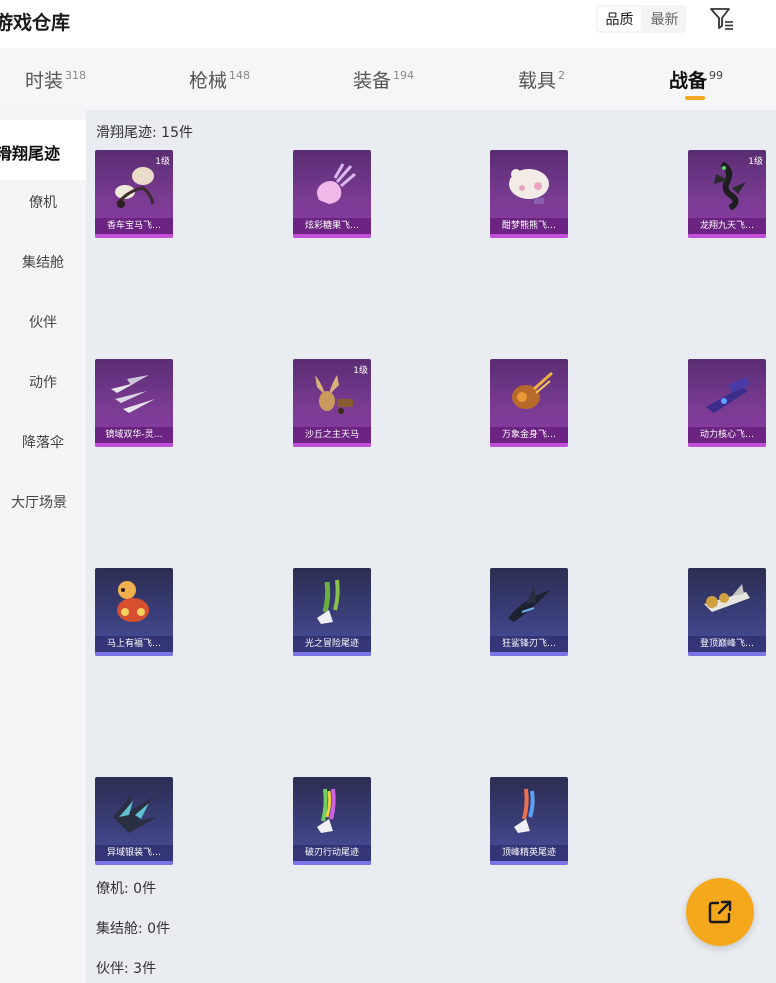  I want to click on sidebar-item-emote: 动作, so click(43, 382).